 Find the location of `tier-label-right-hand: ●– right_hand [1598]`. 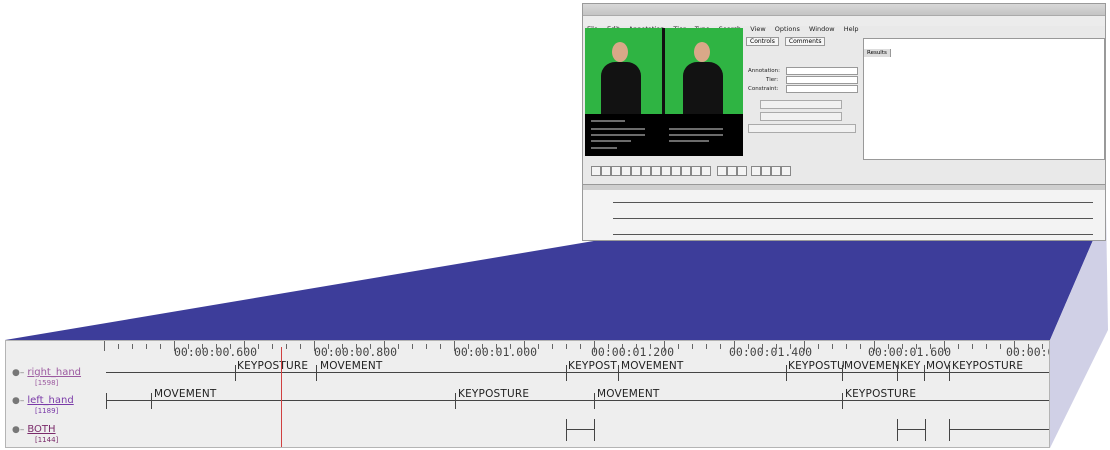

tier-label-right-hand: ●– right_hand [1598] is located at coordinates (46, 378).